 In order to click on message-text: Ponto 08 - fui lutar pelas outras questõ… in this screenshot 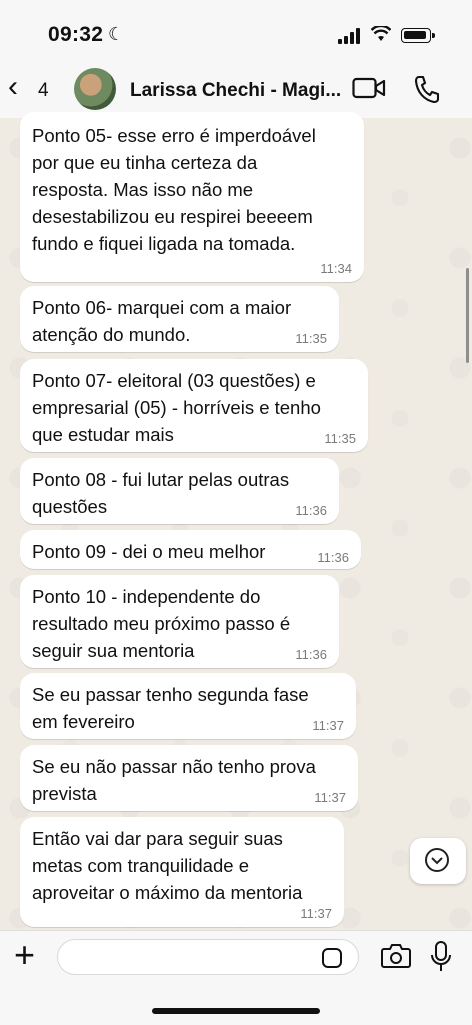, I will do `click(161, 493)`.